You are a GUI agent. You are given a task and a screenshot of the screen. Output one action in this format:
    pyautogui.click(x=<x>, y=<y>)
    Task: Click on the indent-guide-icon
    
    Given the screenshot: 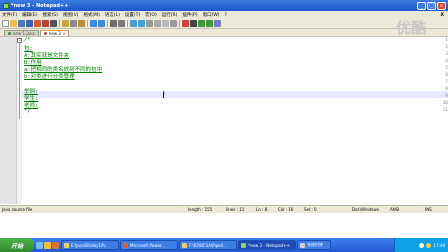 What is the action you would take?
    pyautogui.click(x=173, y=23)
    